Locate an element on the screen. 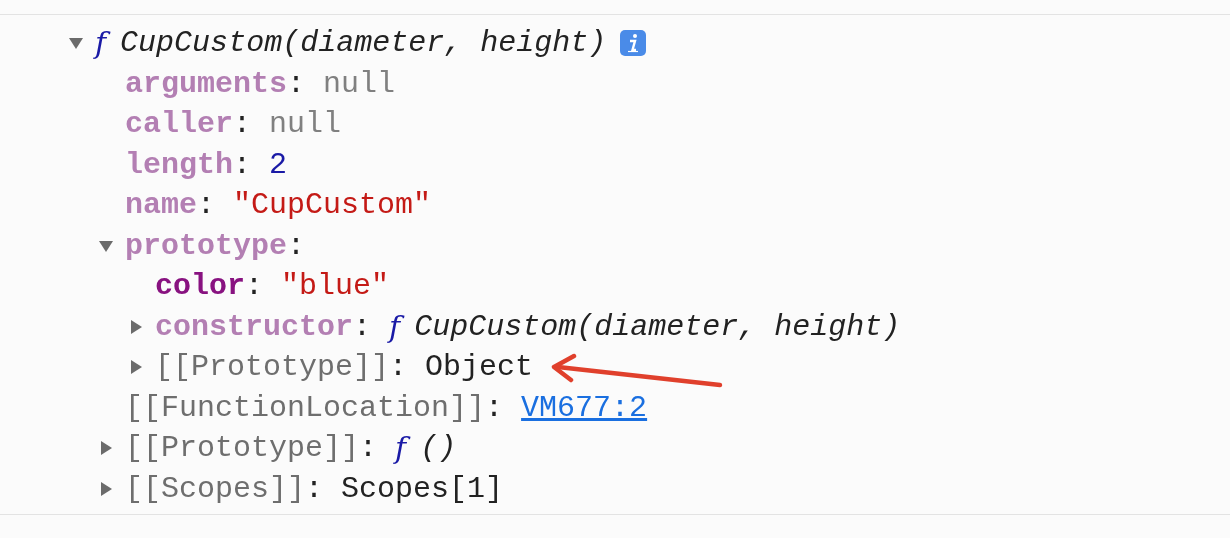 The image size is (1230, 538). property-key: arguments is located at coordinates (206, 83).